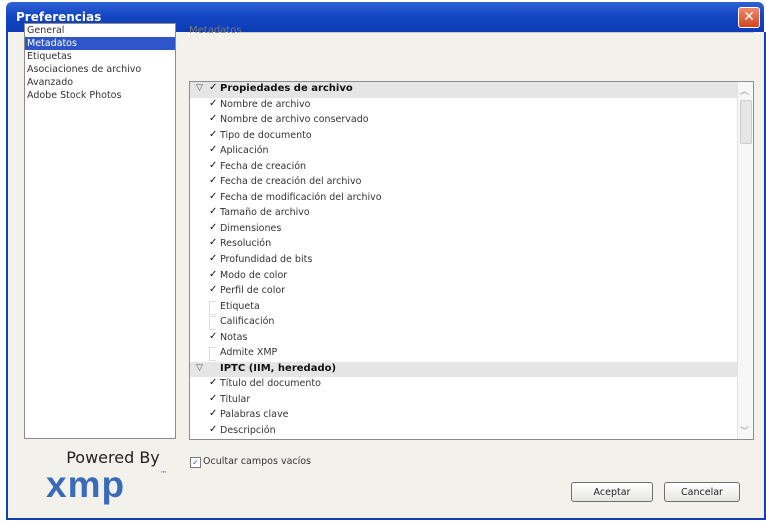  What do you see at coordinates (100, 69) in the screenshot?
I see `sidebar-item-3: Asociaciones de archivo` at bounding box center [100, 69].